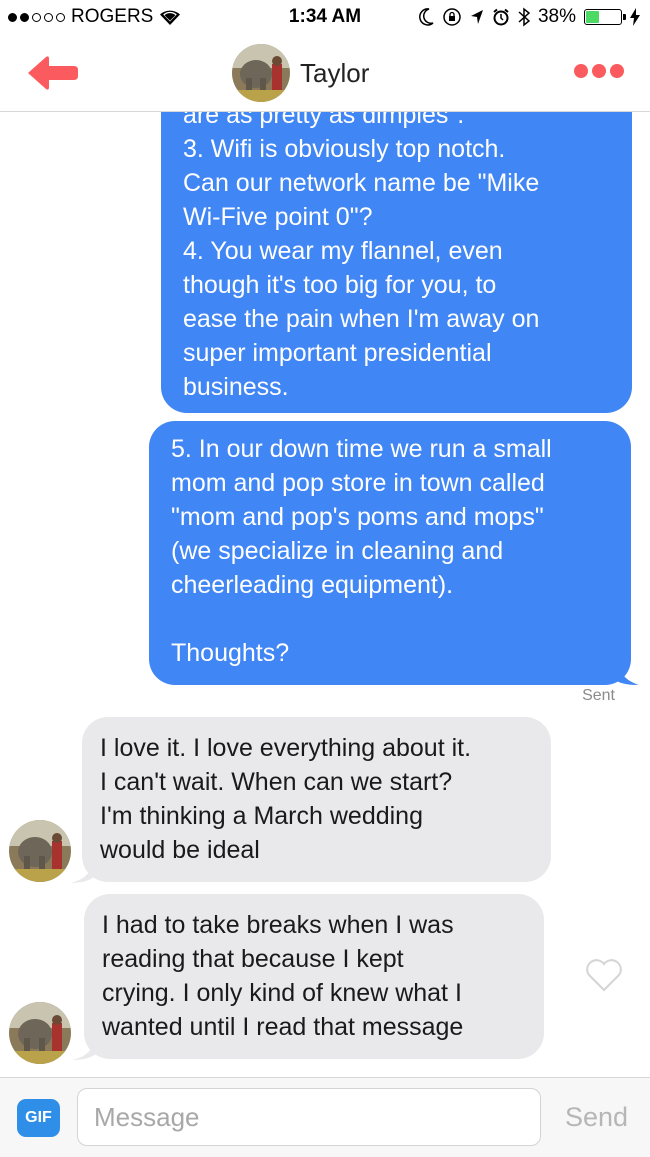 The height and width of the screenshot is (1157, 650). Describe the element at coordinates (604, 975) in the screenshot. I see `like-heart-icon` at that location.